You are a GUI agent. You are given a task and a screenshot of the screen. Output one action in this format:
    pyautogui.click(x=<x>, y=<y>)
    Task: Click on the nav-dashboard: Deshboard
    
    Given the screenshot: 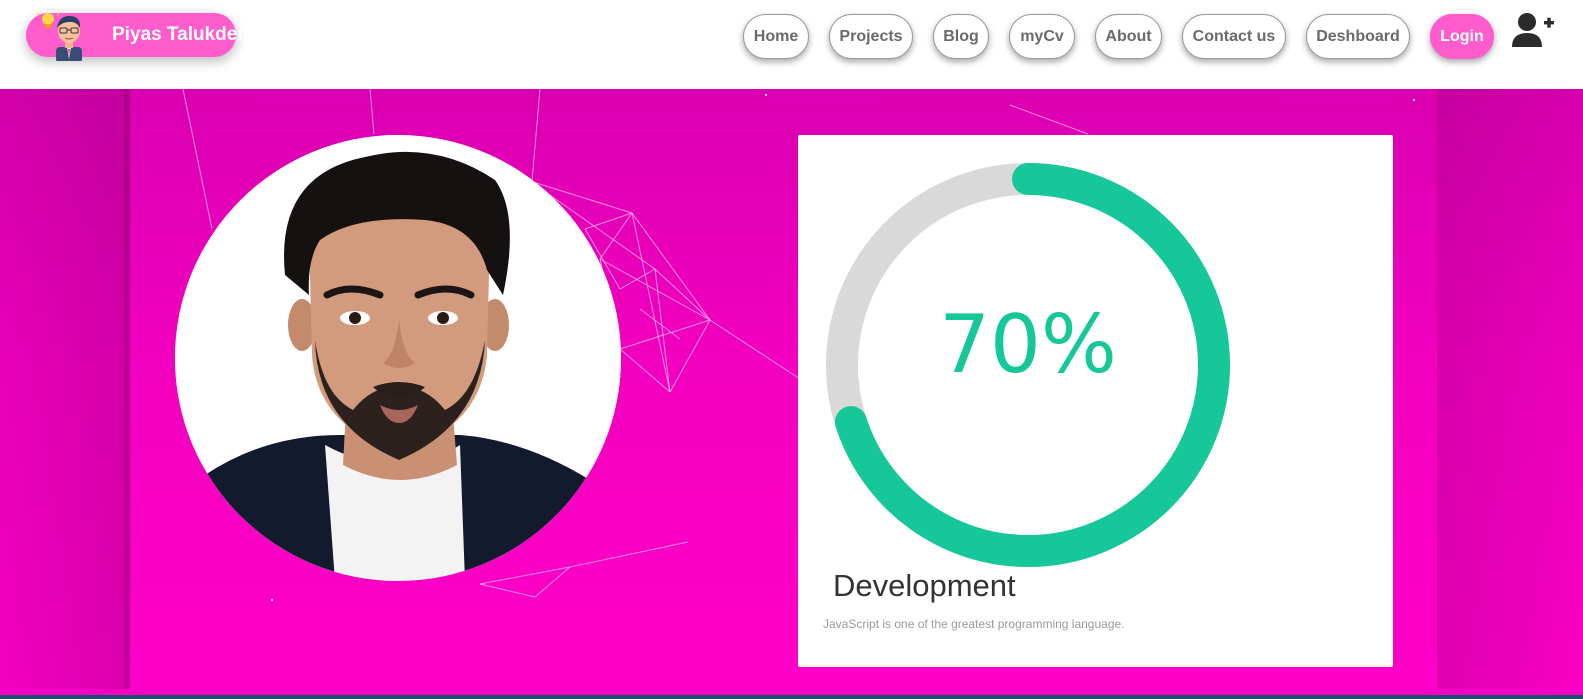 What is the action you would take?
    pyautogui.click(x=1358, y=36)
    